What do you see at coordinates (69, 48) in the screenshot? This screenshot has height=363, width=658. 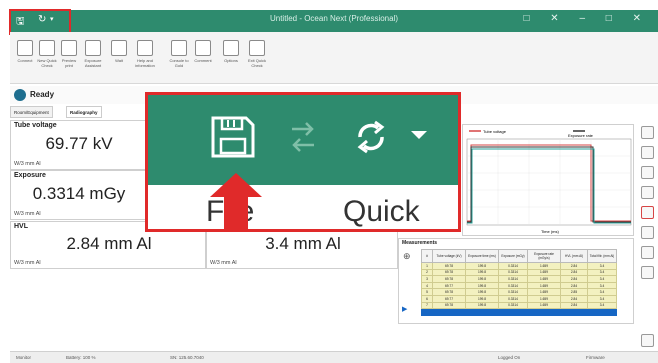 I see `print-icon` at bounding box center [69, 48].